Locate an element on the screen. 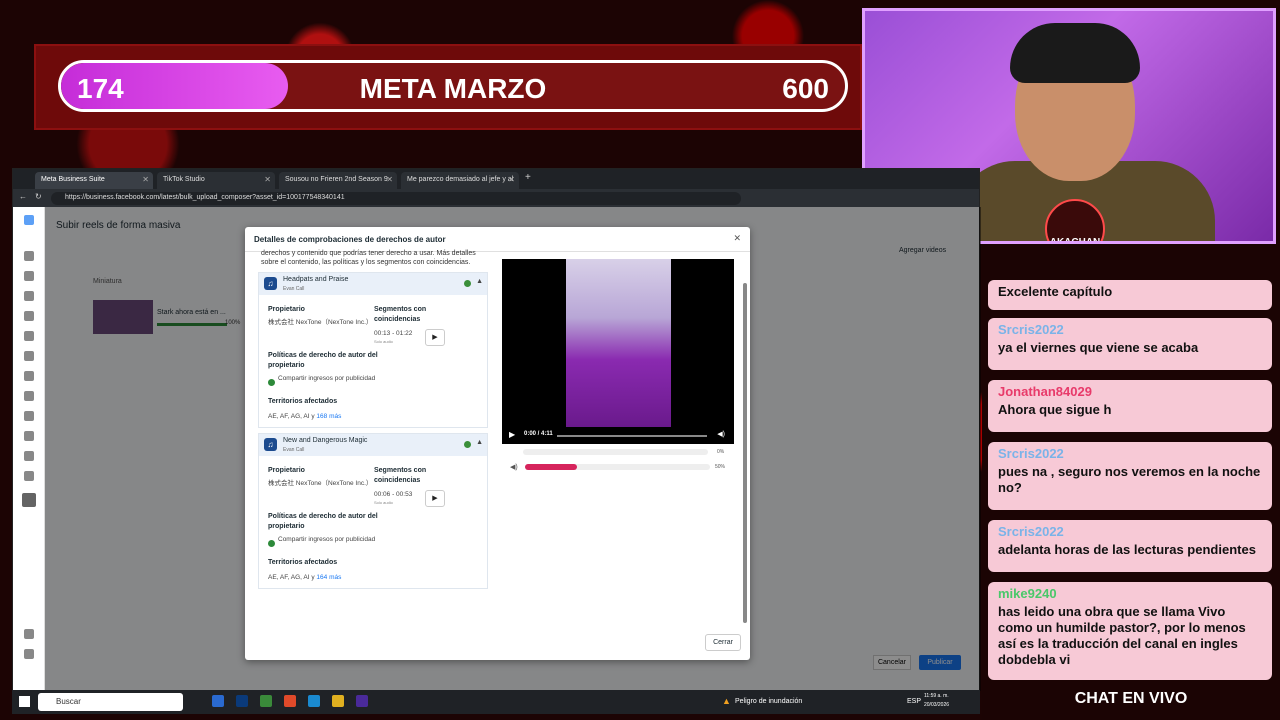 The image size is (1280, 720). territories-value: AE, AF, AG, AI y 168 más is located at coordinates (305, 416).